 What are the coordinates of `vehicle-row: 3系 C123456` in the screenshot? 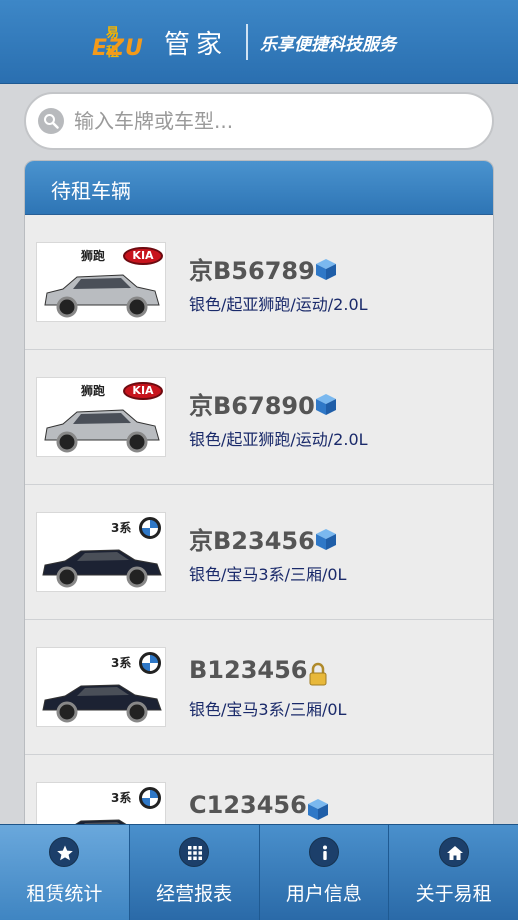 It's located at (259, 792).